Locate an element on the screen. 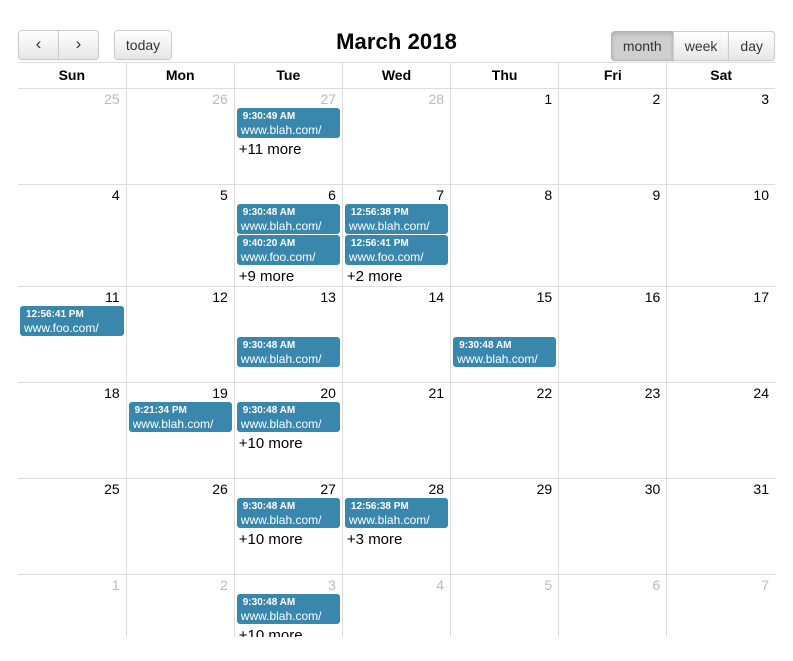  day-cell: 13 9:30:48 AM www.blah.com/ is located at coordinates (288, 334).